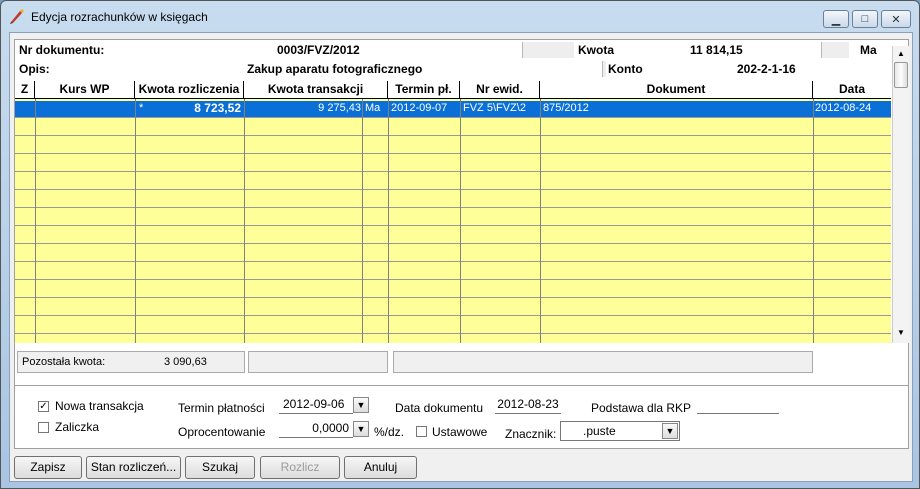 This screenshot has height=489, width=920. Describe the element at coordinates (900, 194) in the screenshot. I see `vertical-scrollbar: ▲ ▼` at that location.